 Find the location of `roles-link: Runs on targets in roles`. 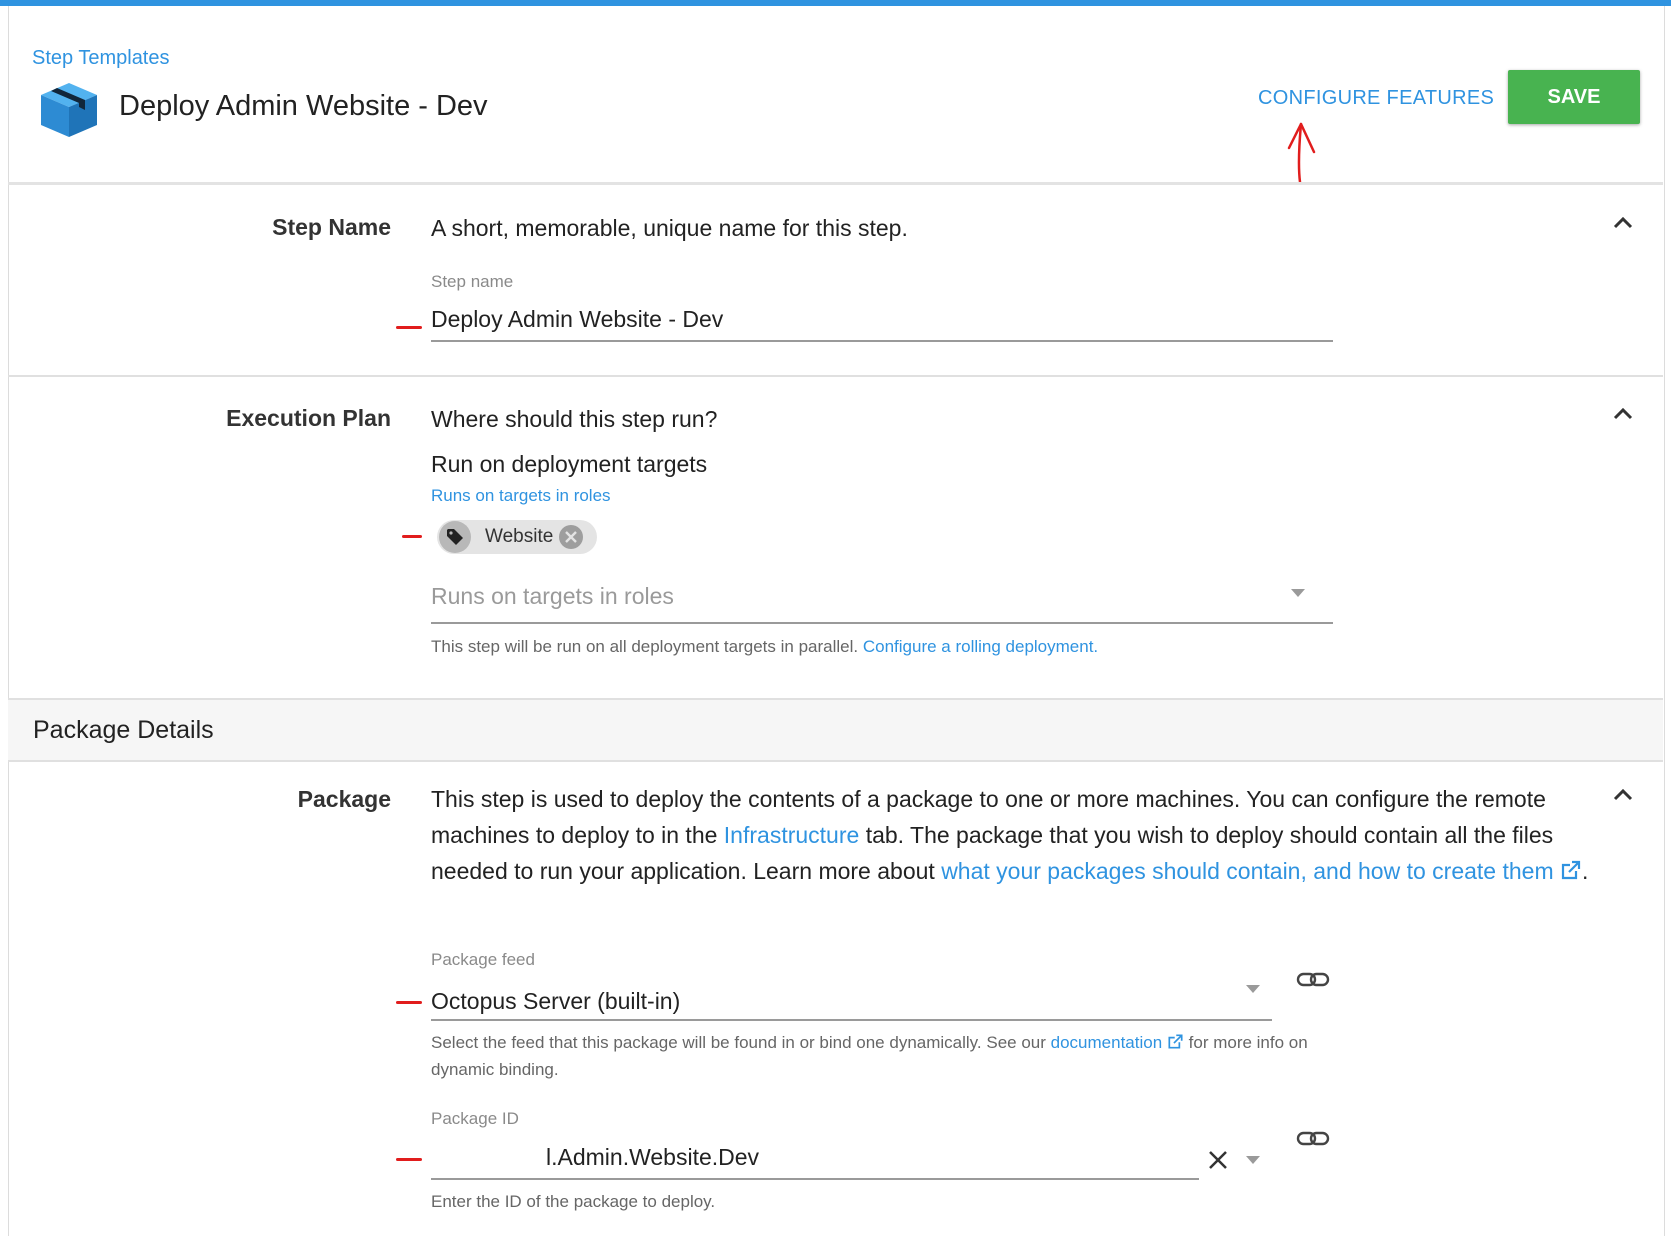

roles-link: Runs on targets in roles is located at coordinates (521, 496).